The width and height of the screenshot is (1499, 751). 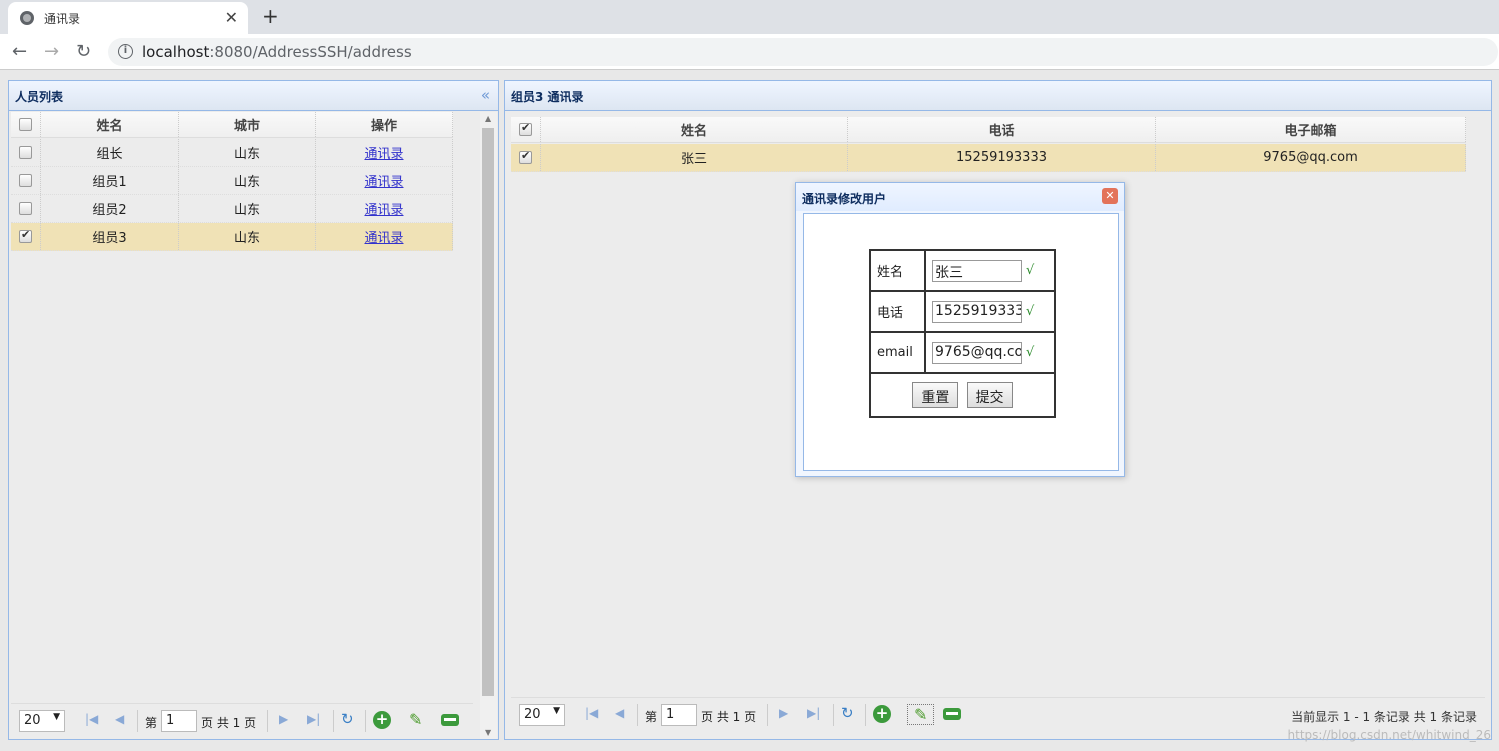 I want to click on panel-title: 人员列表, so click(x=253, y=96).